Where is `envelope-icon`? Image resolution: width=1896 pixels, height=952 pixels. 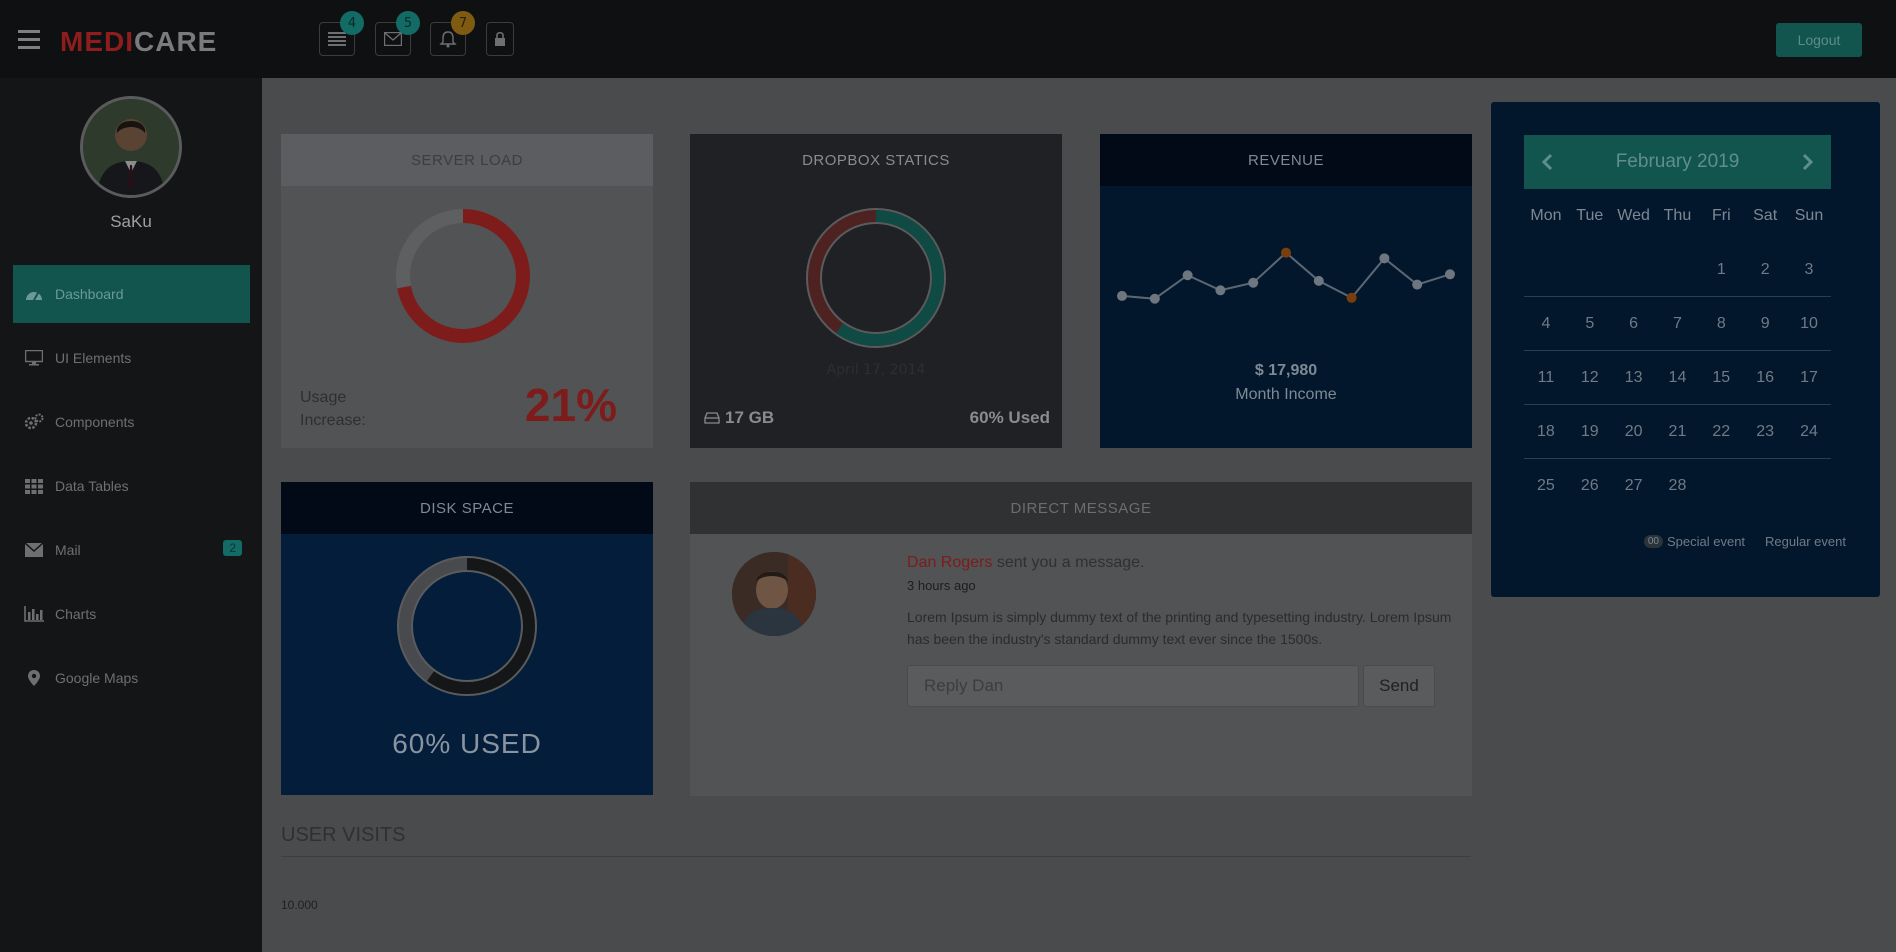 envelope-icon is located at coordinates (34, 550).